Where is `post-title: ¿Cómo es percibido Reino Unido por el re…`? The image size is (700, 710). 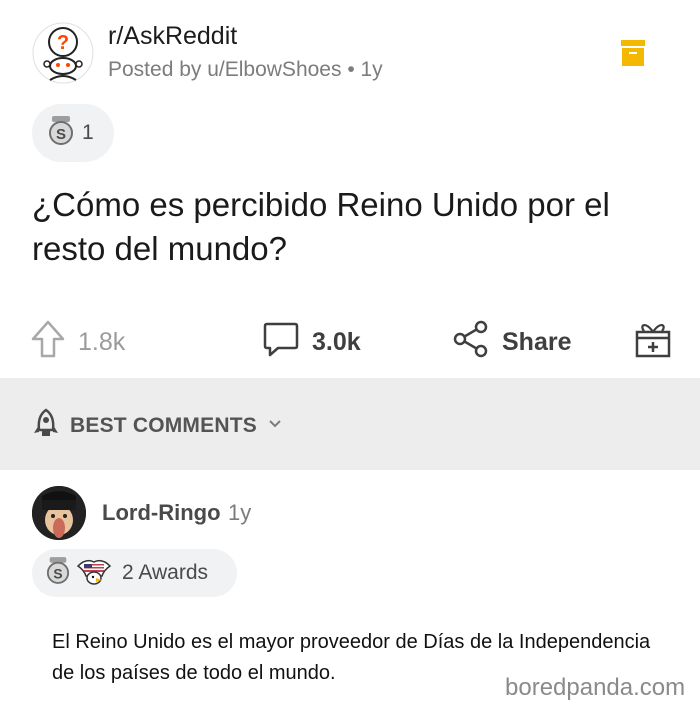 post-title: ¿Cómo es percibido Reino Unido por el re… is located at coordinates (321, 226).